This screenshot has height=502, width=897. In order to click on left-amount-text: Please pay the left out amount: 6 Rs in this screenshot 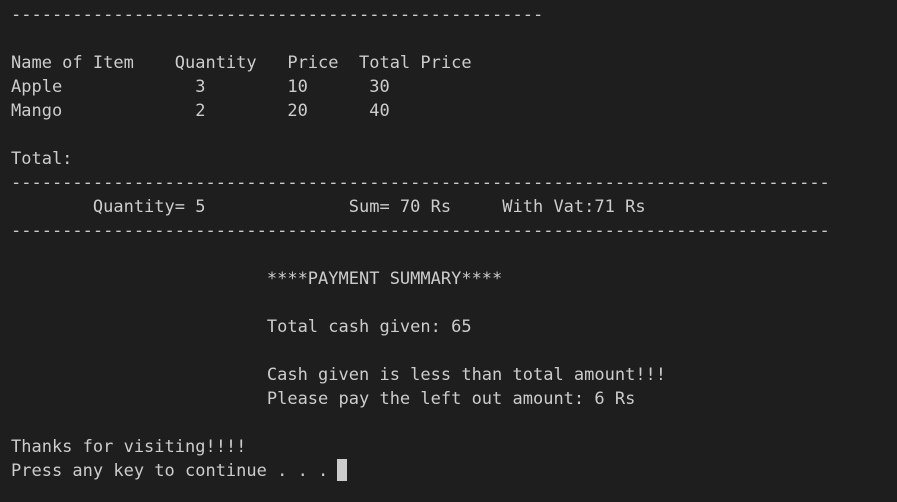, I will do `click(323, 399)`.